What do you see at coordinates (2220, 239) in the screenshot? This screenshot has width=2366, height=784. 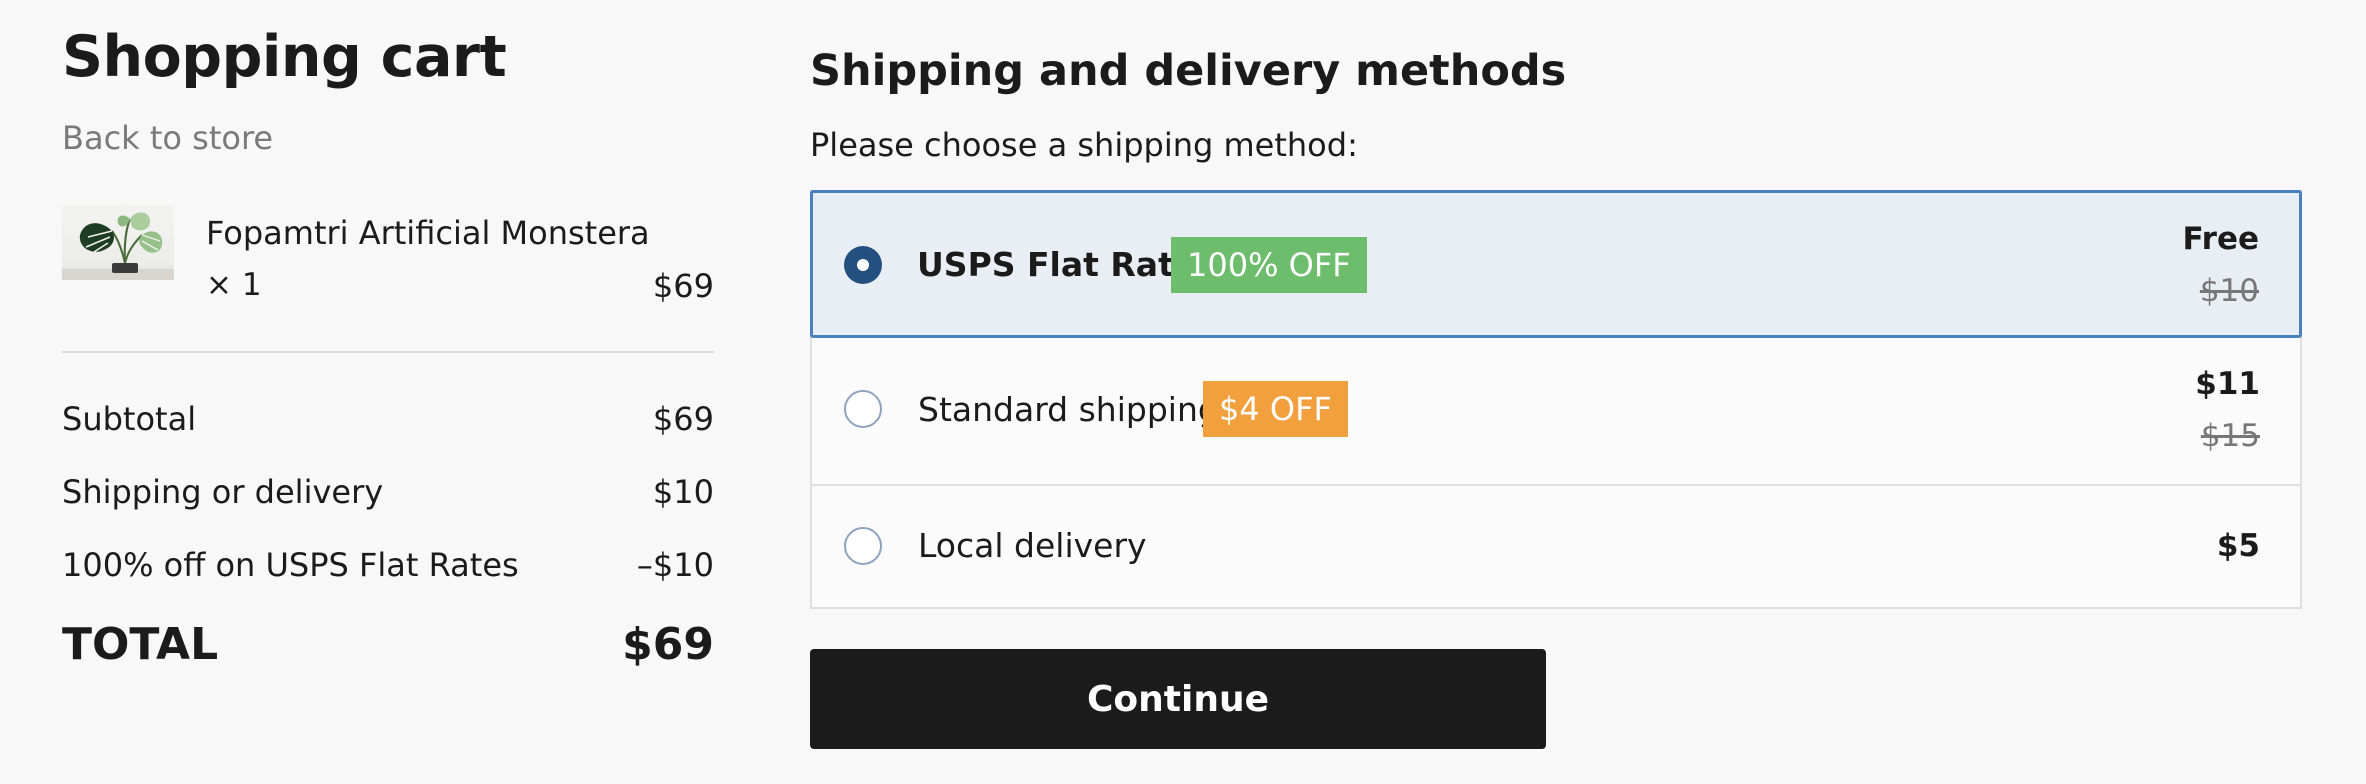 I see `shipping-option-price: Free` at bounding box center [2220, 239].